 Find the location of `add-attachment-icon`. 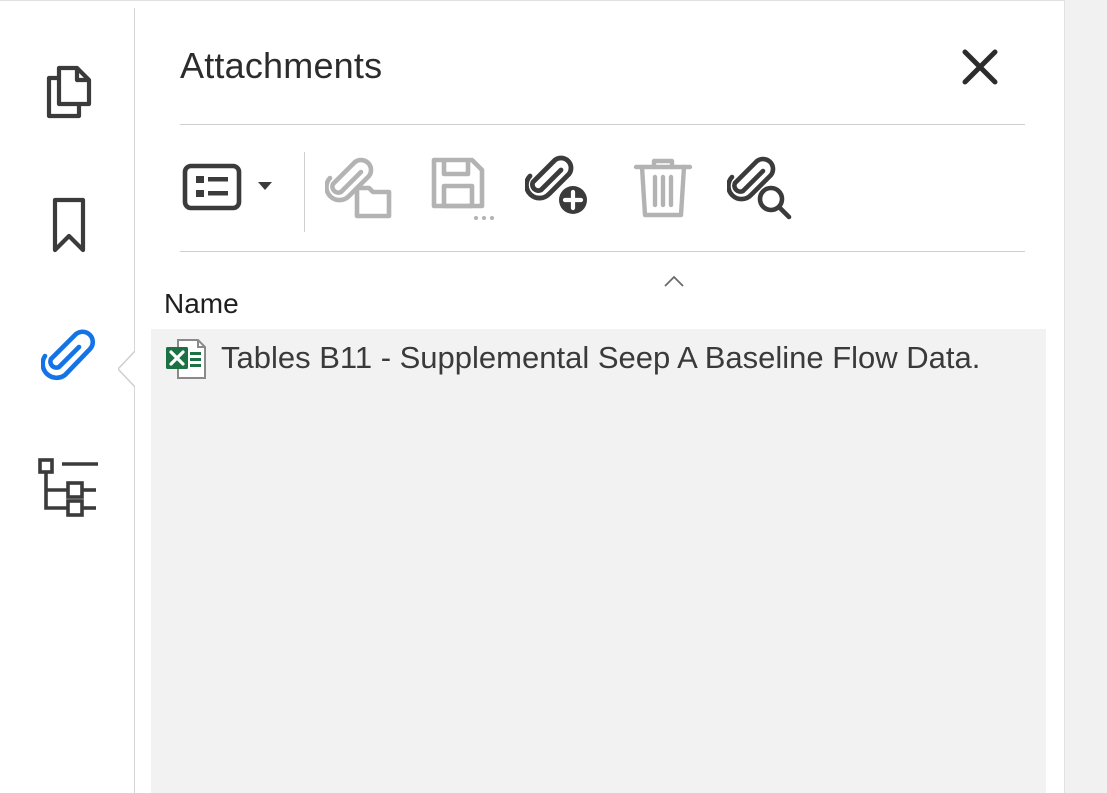

add-attachment-icon is located at coordinates (559, 190).